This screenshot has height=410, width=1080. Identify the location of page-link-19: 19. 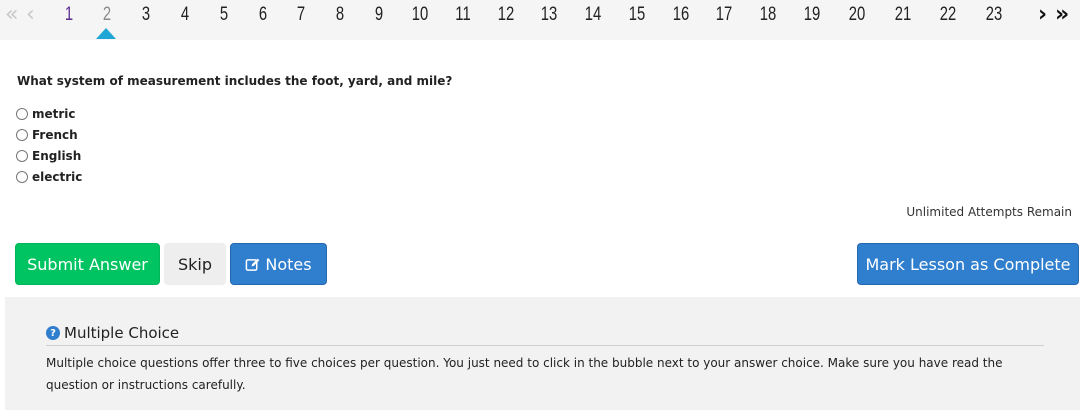
(811, 15).